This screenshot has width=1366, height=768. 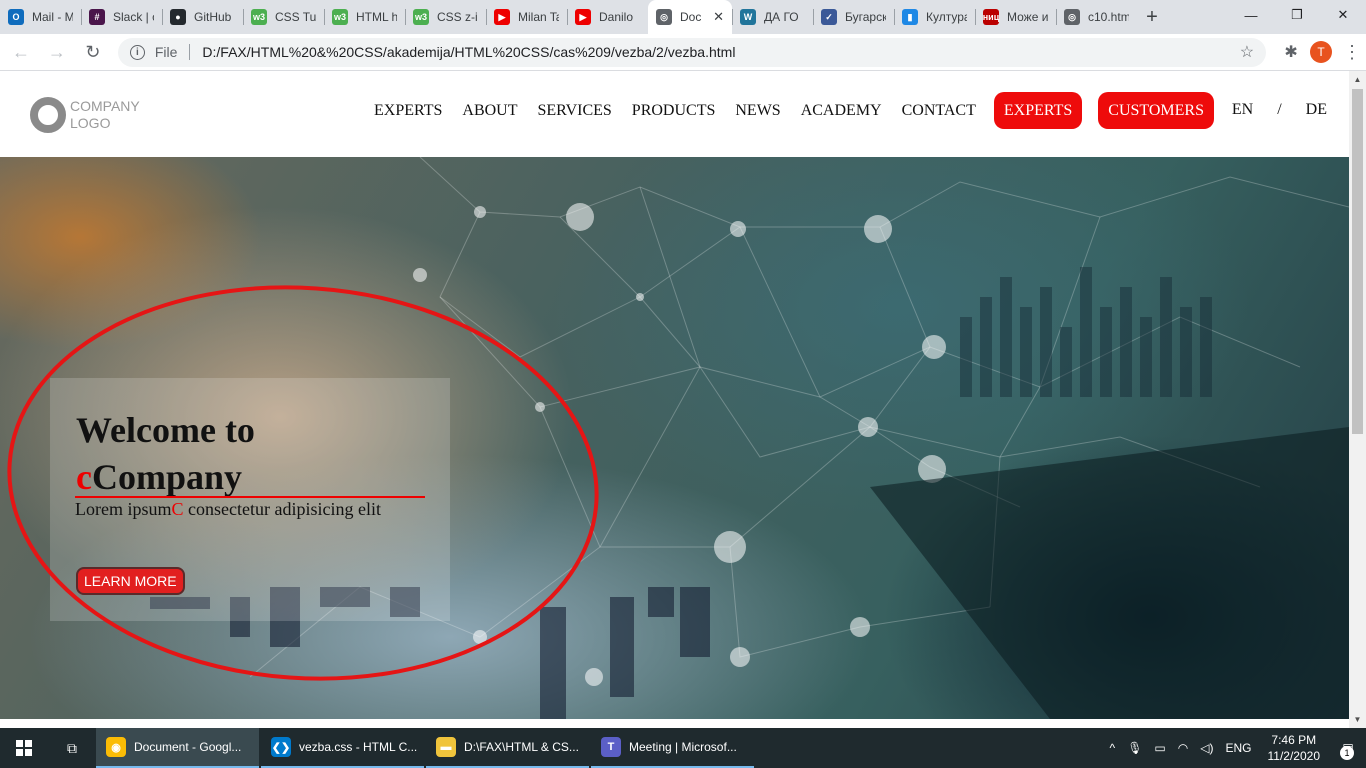 I want to click on lang-en: EN, so click(x=1242, y=110).